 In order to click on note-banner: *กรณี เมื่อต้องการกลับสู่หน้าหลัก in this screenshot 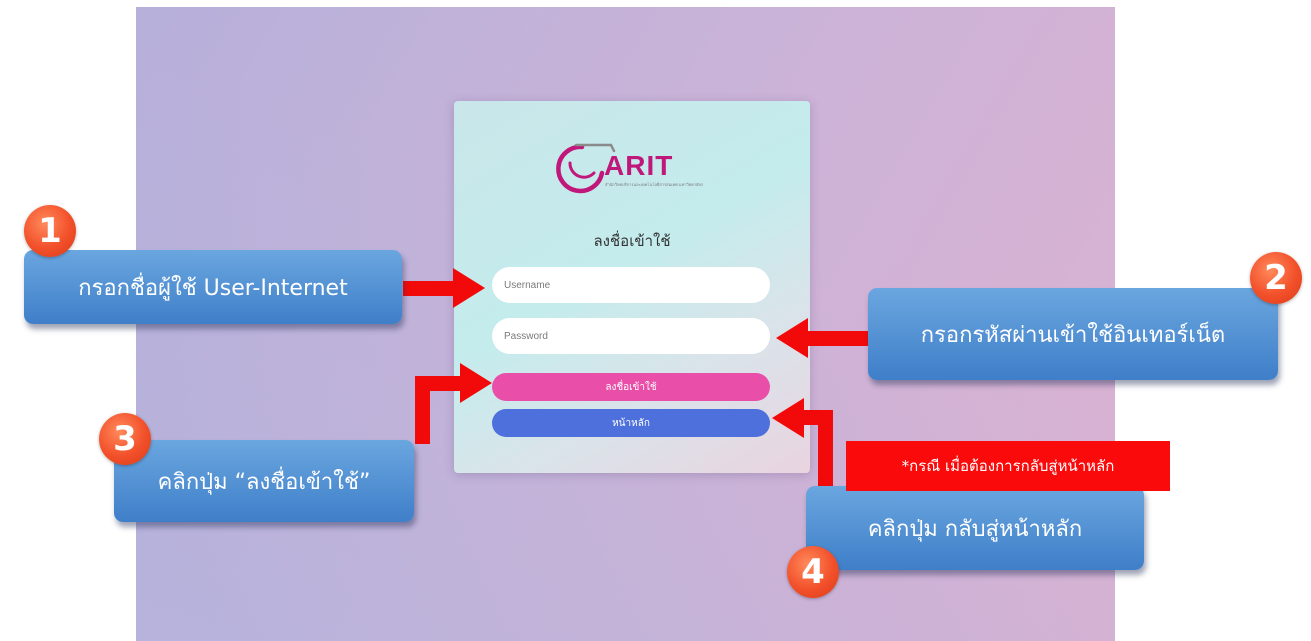, I will do `click(1008, 466)`.